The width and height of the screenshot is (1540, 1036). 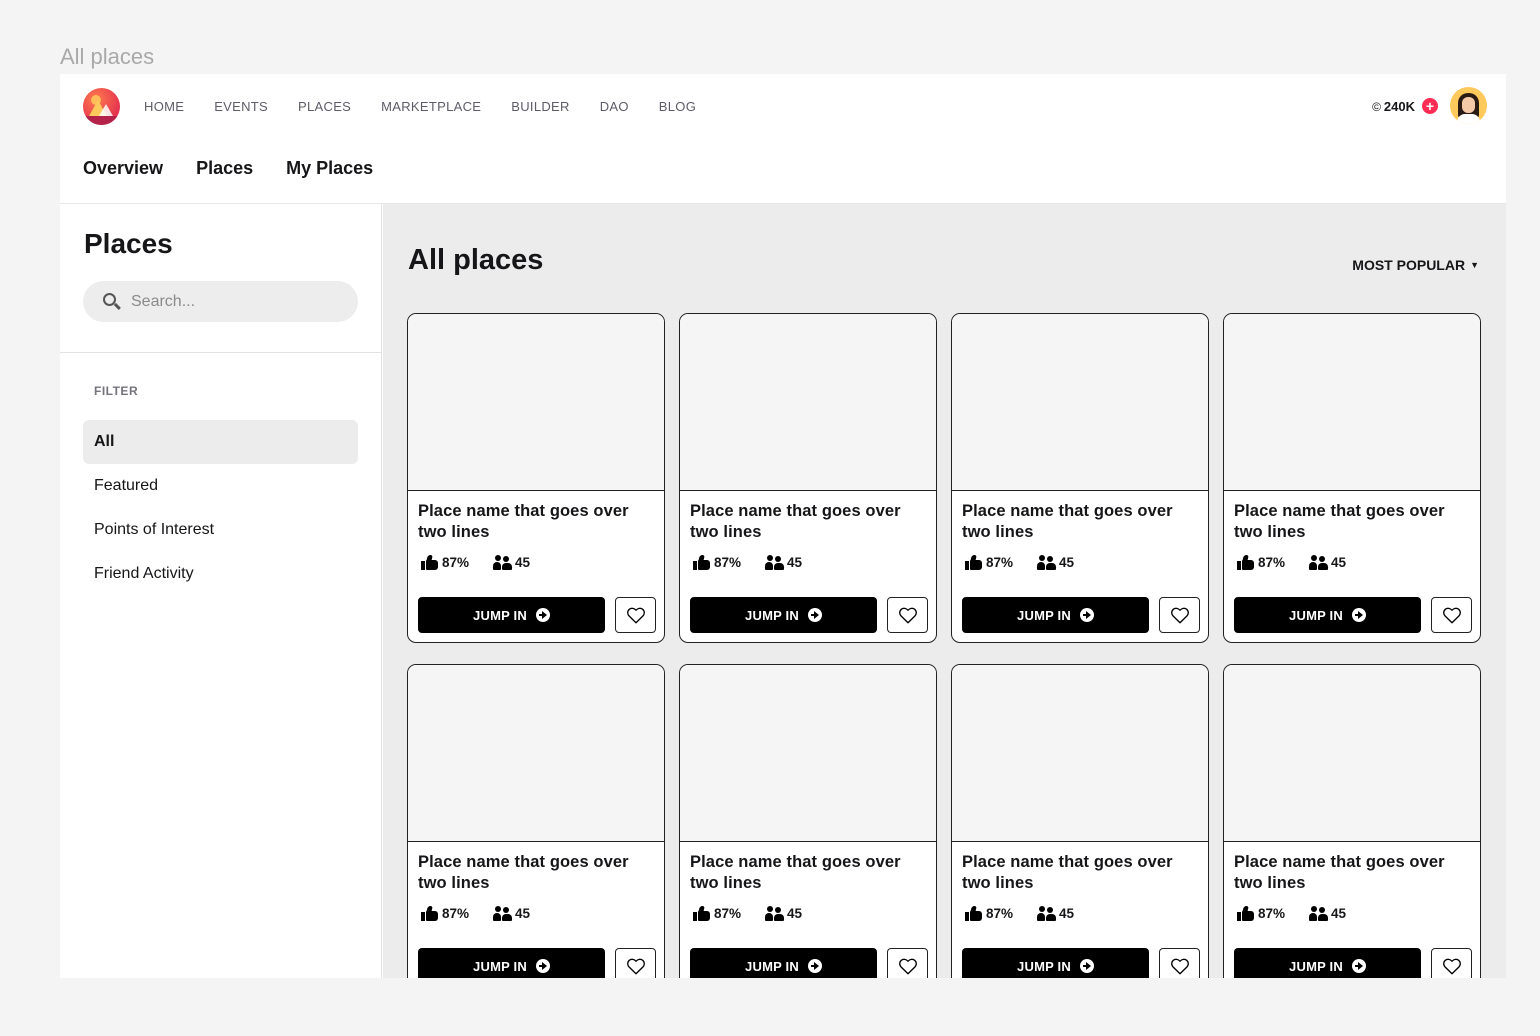 What do you see at coordinates (220, 574) in the screenshot?
I see `filter-item-friend-activity: Friend Activity` at bounding box center [220, 574].